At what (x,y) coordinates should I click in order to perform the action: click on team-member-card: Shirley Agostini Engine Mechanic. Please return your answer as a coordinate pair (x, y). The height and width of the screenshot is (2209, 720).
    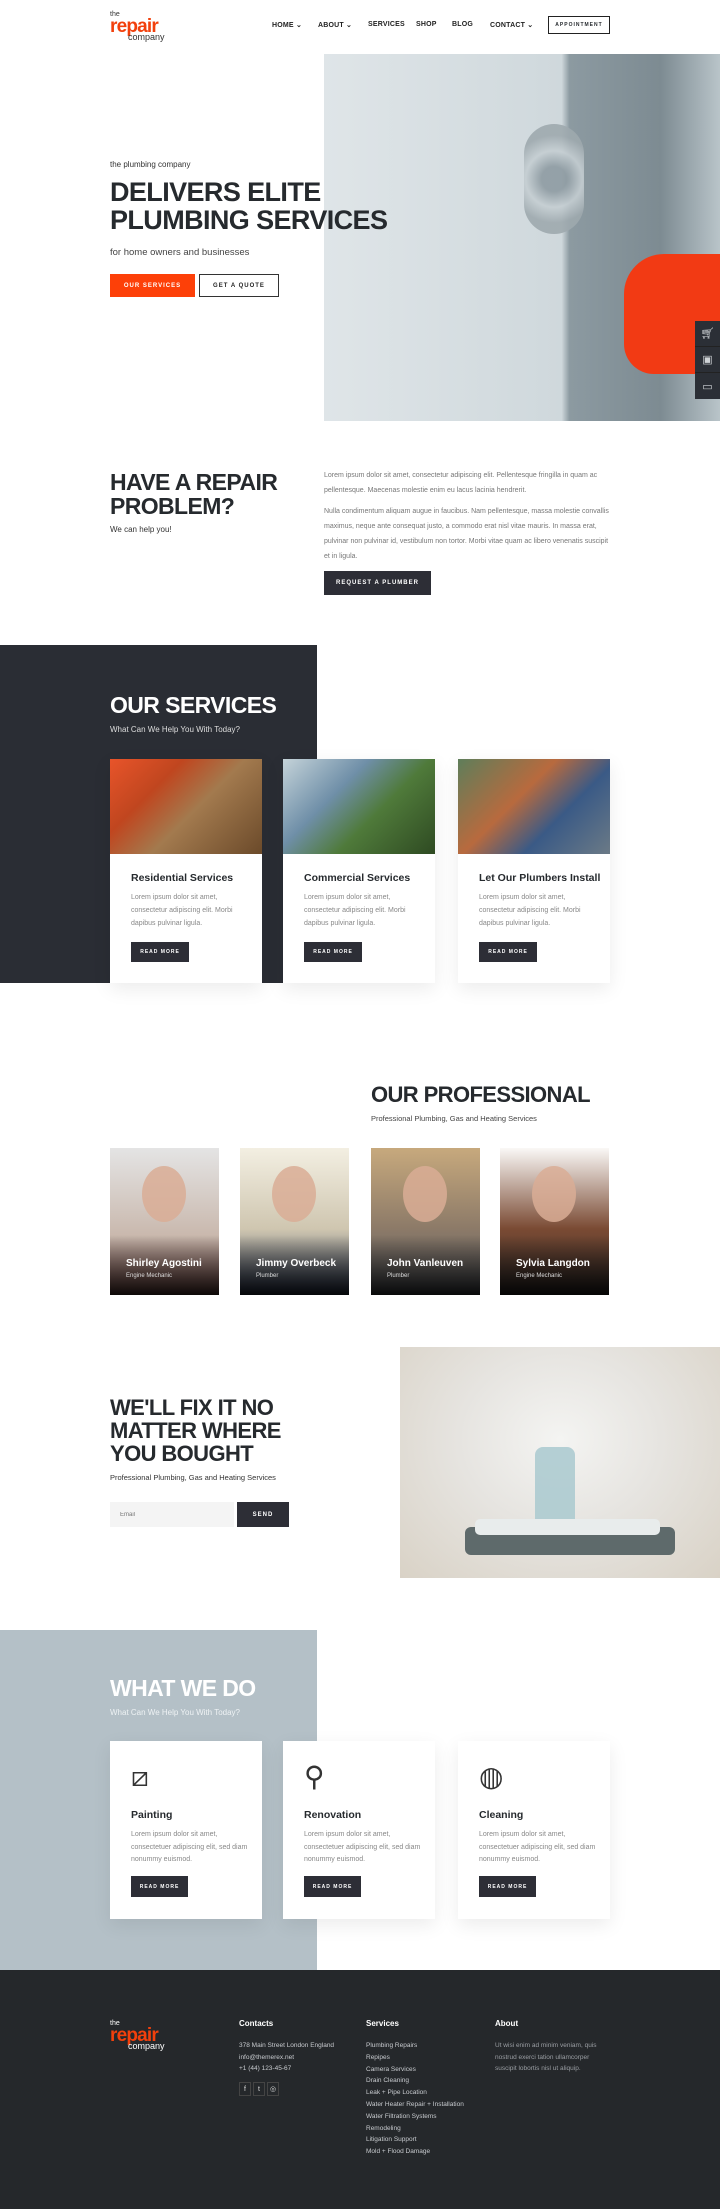
    Looking at the image, I should click on (164, 1221).